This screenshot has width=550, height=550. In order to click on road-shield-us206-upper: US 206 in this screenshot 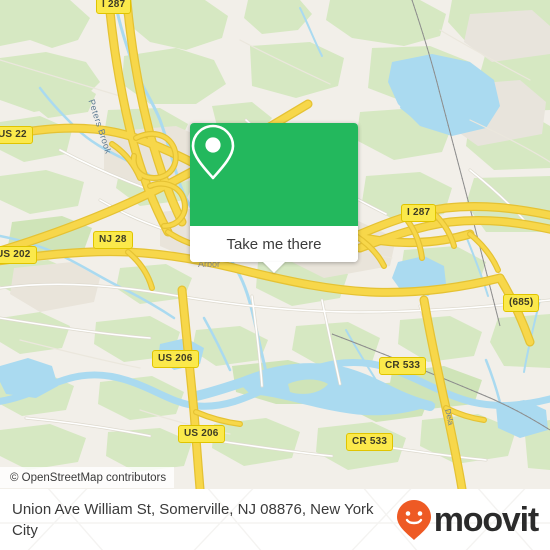, I will do `click(175, 359)`.